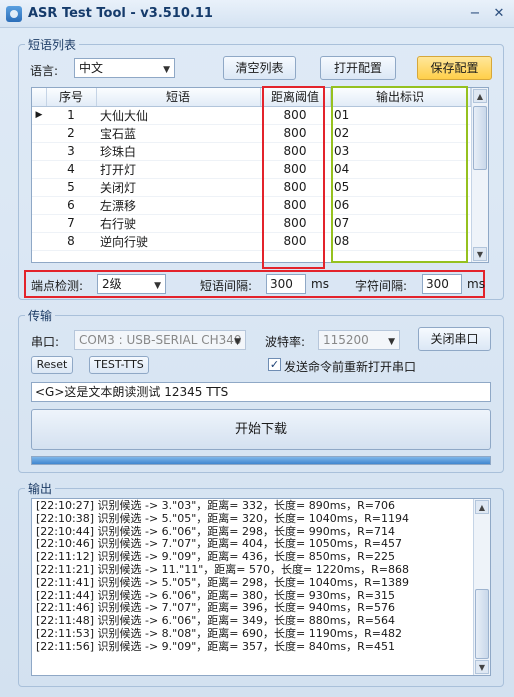 This screenshot has height=697, width=514. What do you see at coordinates (320, 284) in the screenshot?
I see `phrase-interval-unit: ms` at bounding box center [320, 284].